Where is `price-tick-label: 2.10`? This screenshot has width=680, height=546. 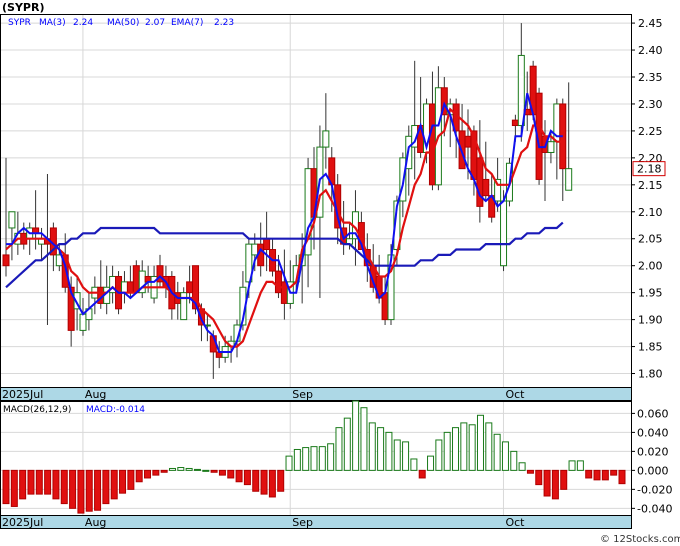
price-tick-label: 2.10 is located at coordinates (650, 212).